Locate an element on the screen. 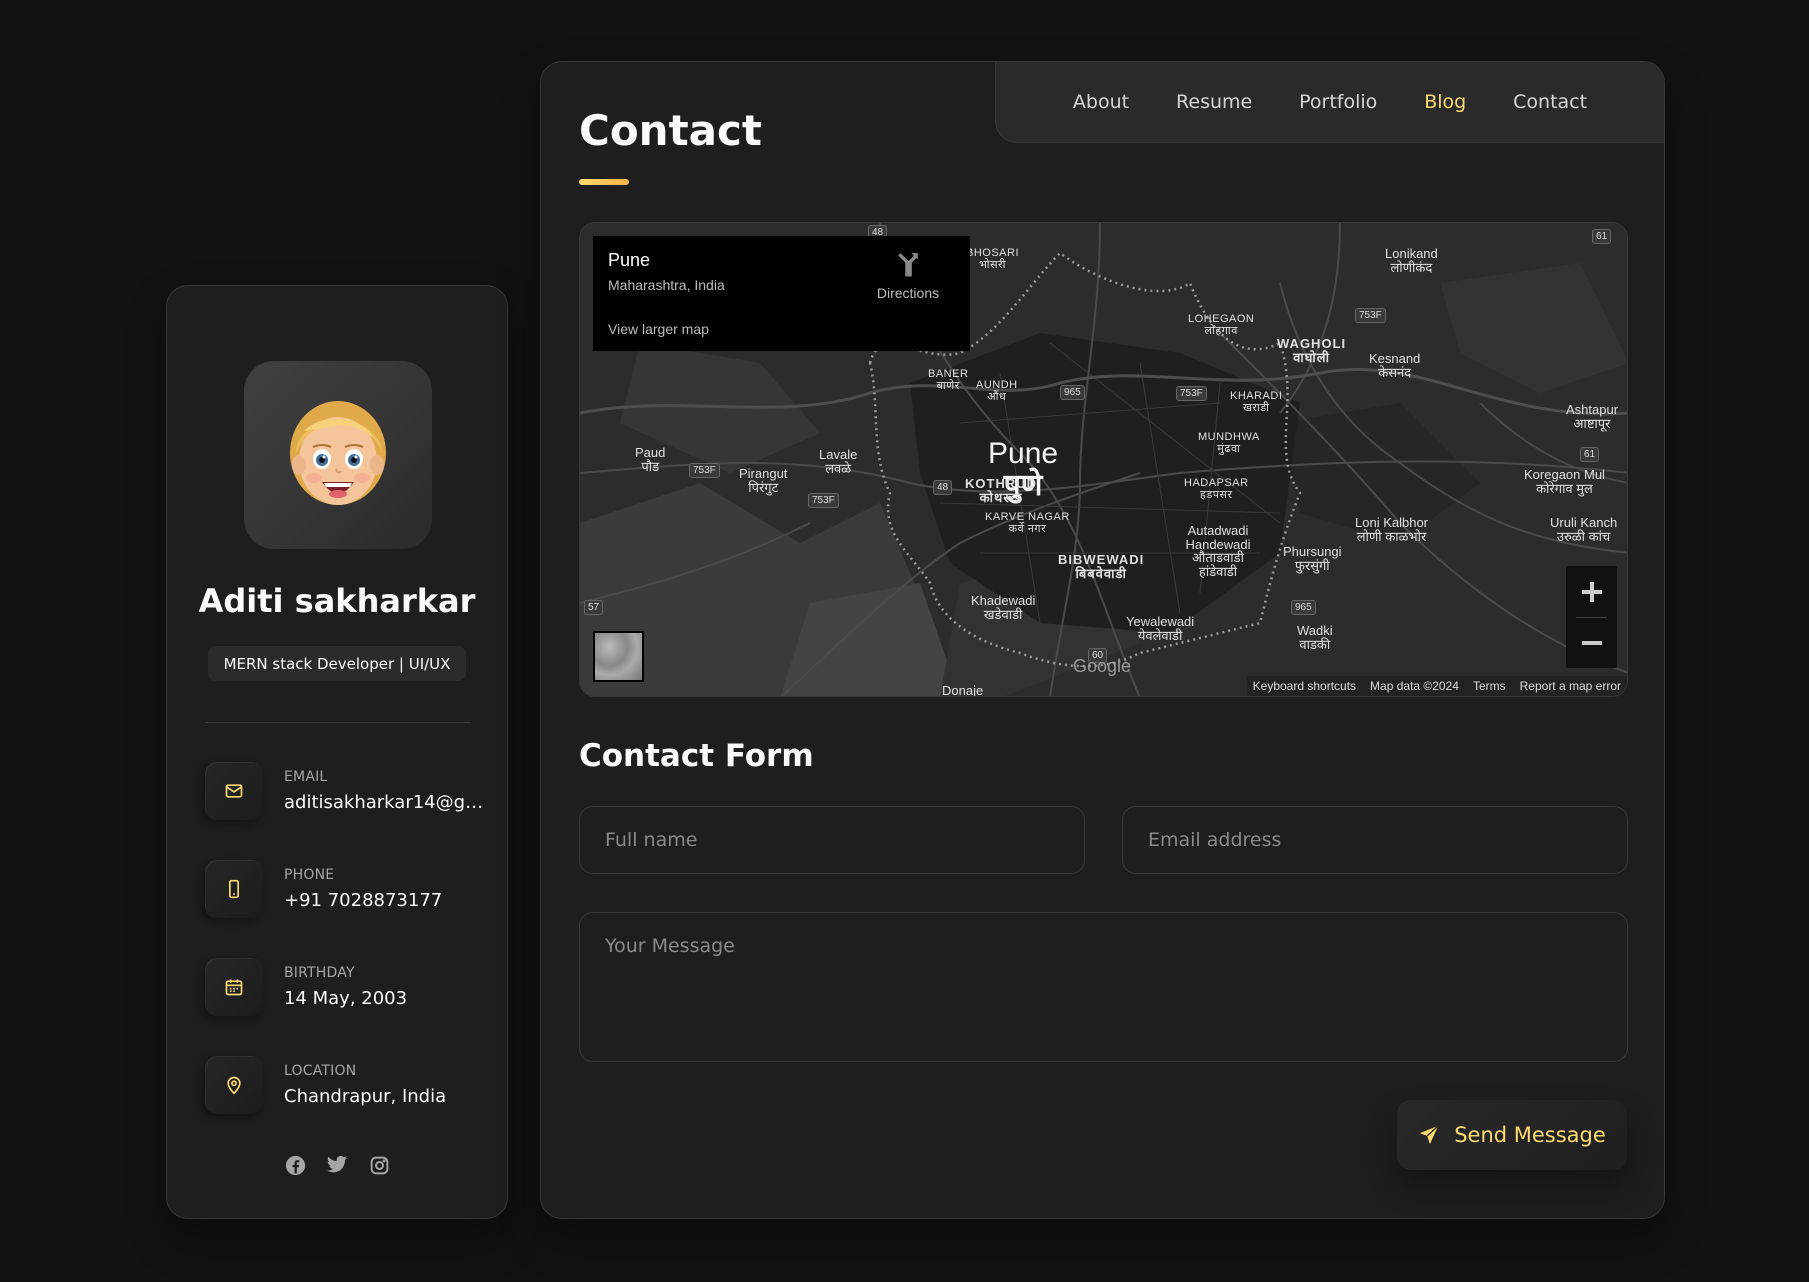 The height and width of the screenshot is (1282, 1809). zoom-in-button is located at coordinates (1591, 591).